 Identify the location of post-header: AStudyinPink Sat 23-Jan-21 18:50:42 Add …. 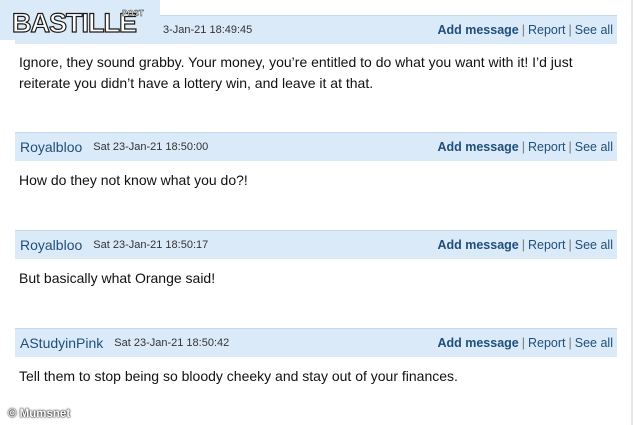
(316, 342).